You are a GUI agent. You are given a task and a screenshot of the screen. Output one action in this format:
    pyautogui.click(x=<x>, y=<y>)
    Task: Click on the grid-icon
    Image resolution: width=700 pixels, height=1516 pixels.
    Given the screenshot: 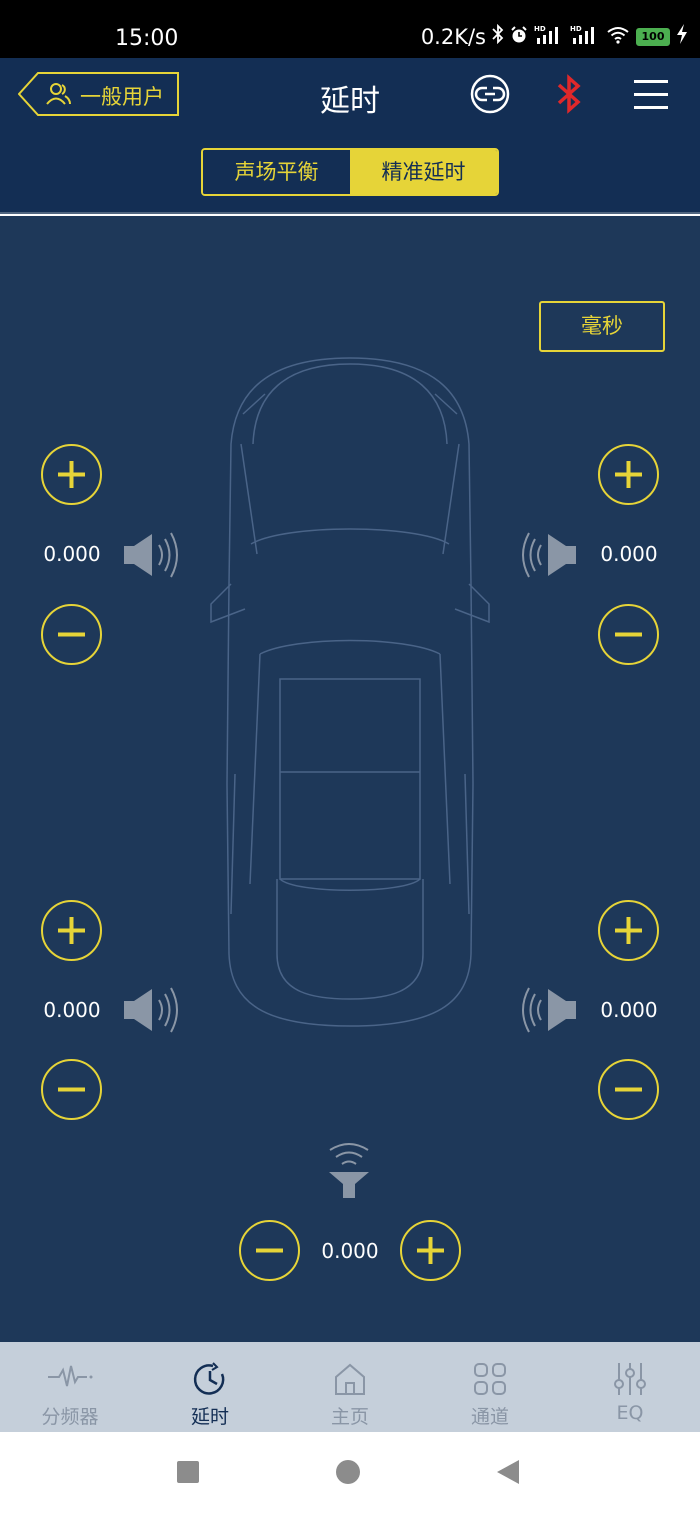 What is the action you would take?
    pyautogui.click(x=490, y=1379)
    